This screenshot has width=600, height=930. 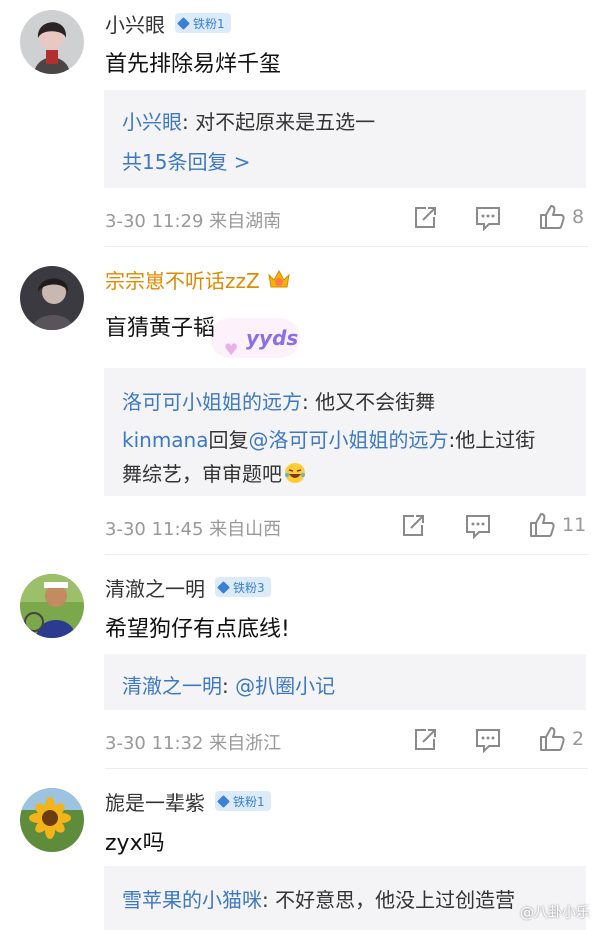 What do you see at coordinates (555, 913) in the screenshot?
I see `watermark: @八卦小乐` at bounding box center [555, 913].